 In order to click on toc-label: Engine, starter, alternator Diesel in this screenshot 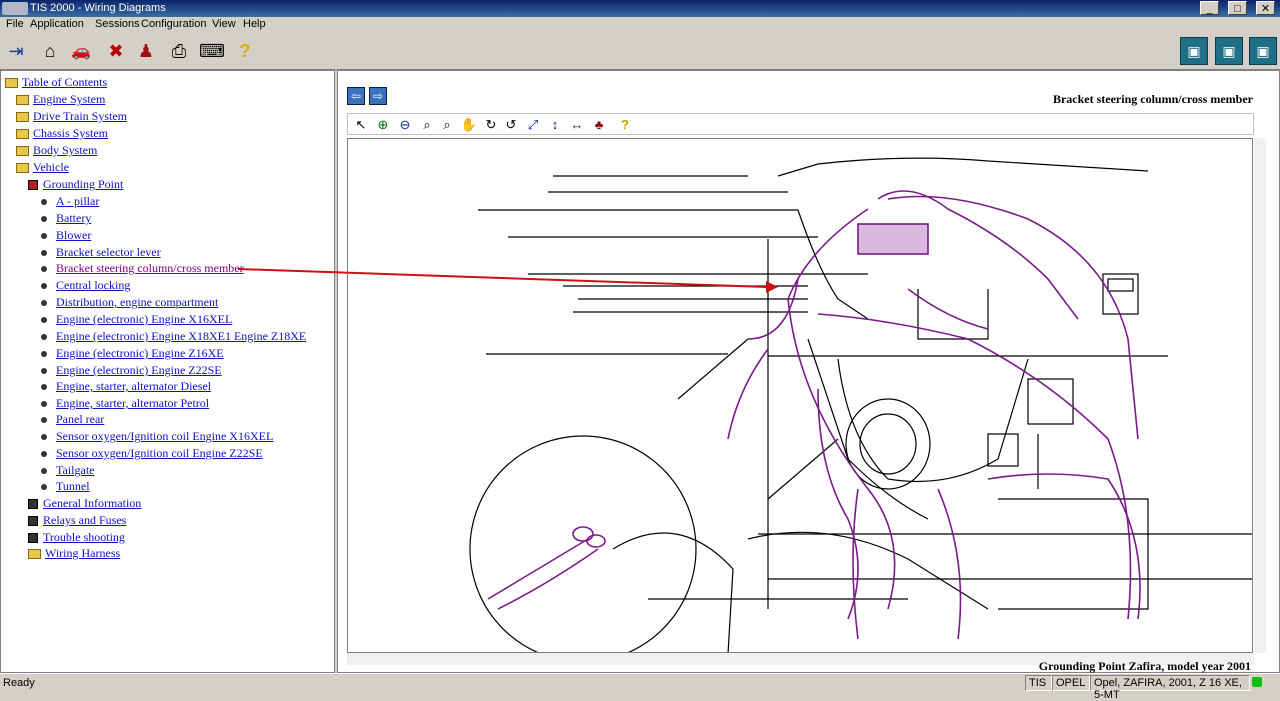, I will do `click(133, 386)`.